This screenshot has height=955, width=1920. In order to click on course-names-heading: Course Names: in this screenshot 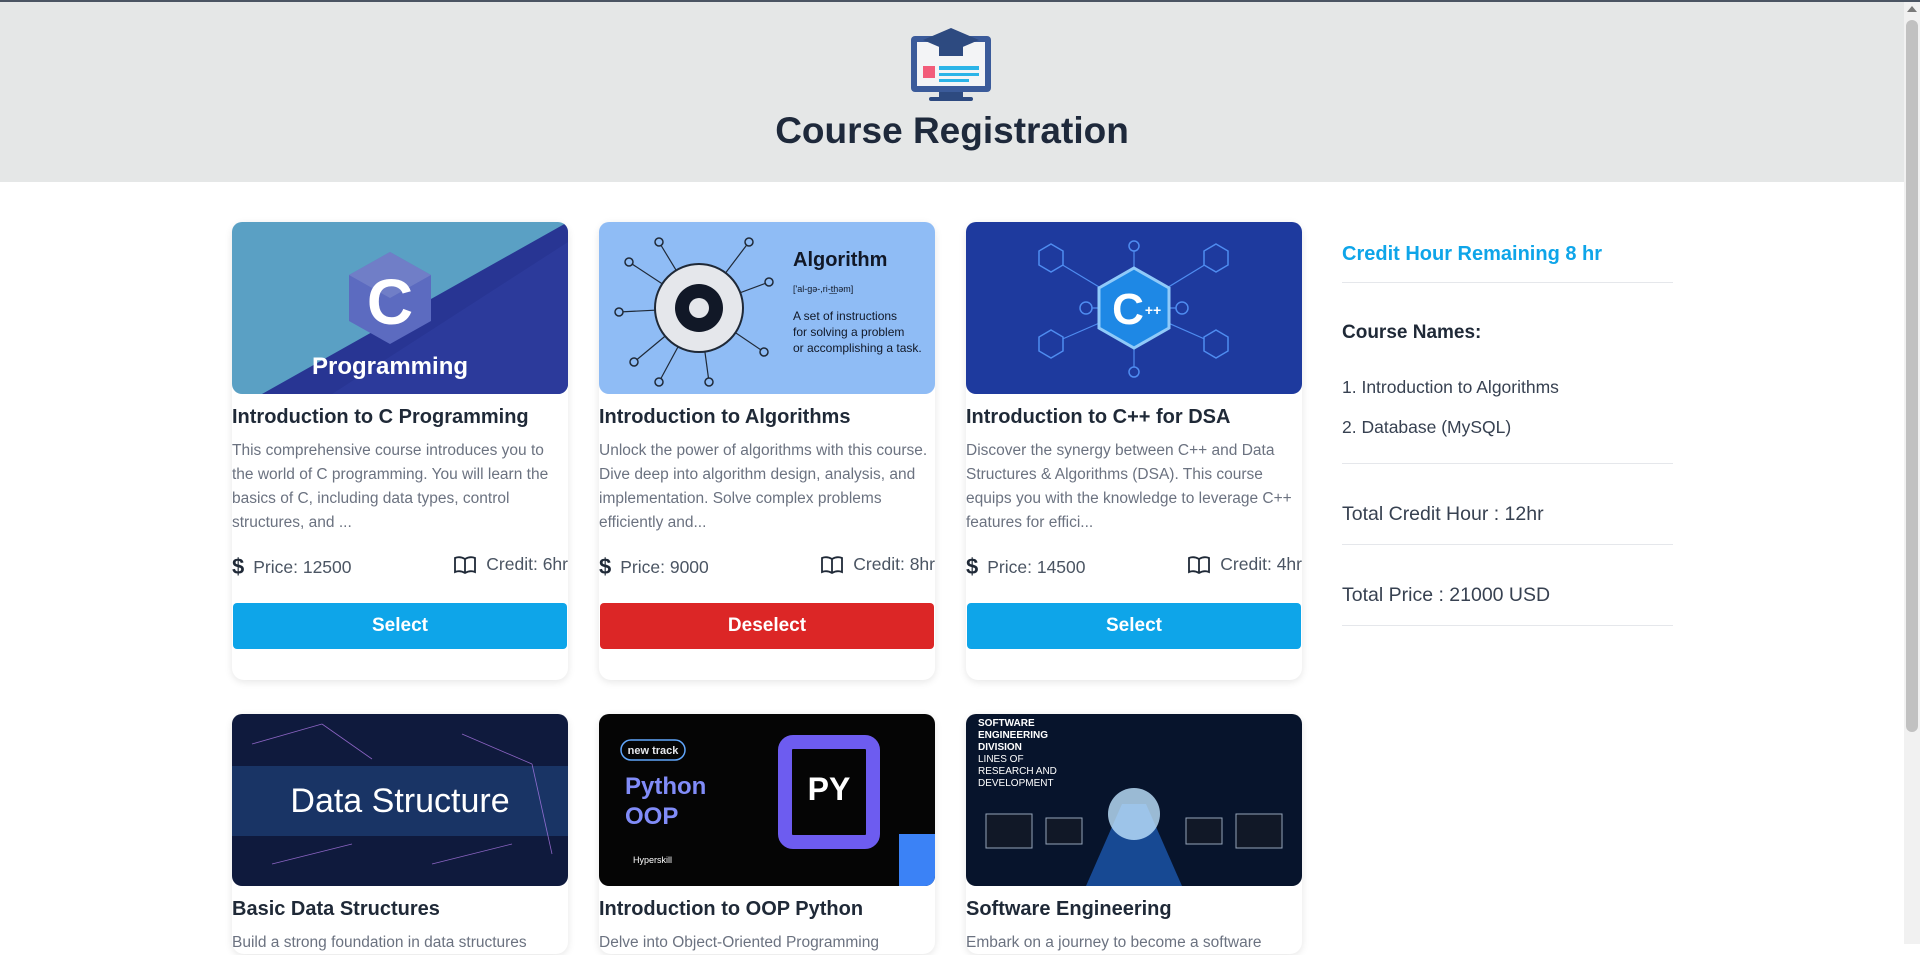, I will do `click(1412, 332)`.